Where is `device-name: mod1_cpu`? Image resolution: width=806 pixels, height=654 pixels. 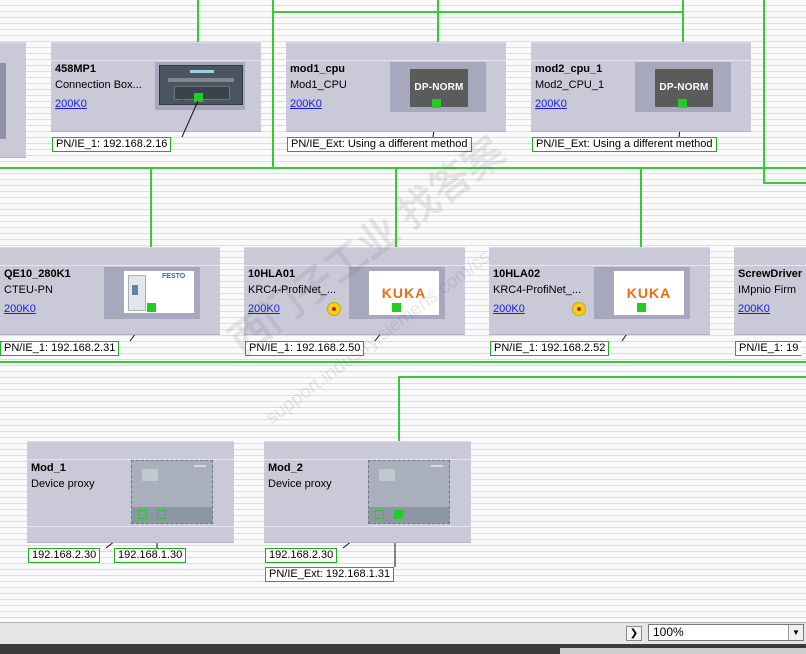
device-name: mod1_cpu is located at coordinates (317, 69).